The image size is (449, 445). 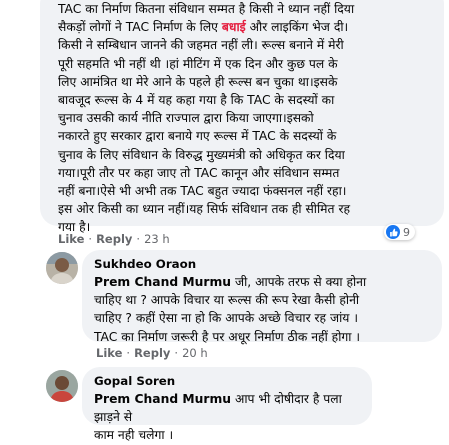 What do you see at coordinates (227, 381) in the screenshot?
I see `reply-author: Gopal Soren` at bounding box center [227, 381].